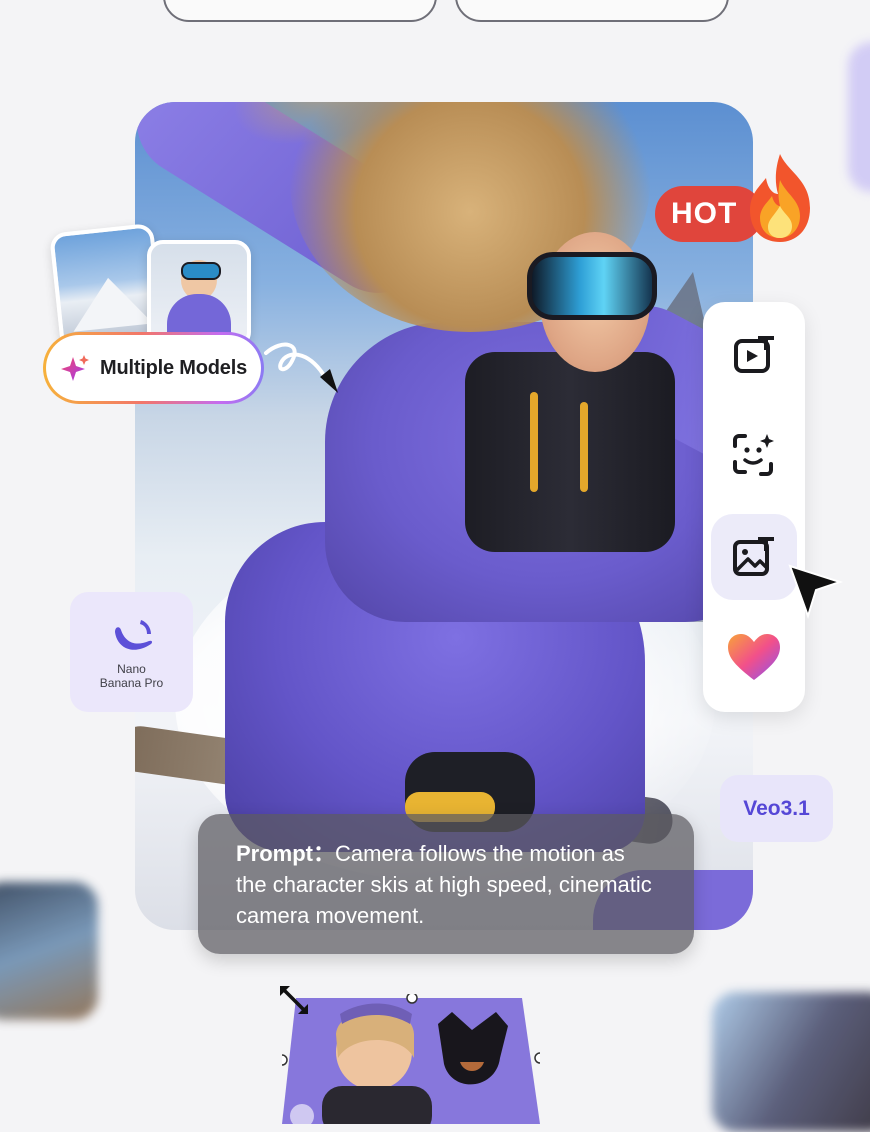 The width and height of the screenshot is (870, 1132). I want to click on nano-label-line1: Nano, so click(131, 669).